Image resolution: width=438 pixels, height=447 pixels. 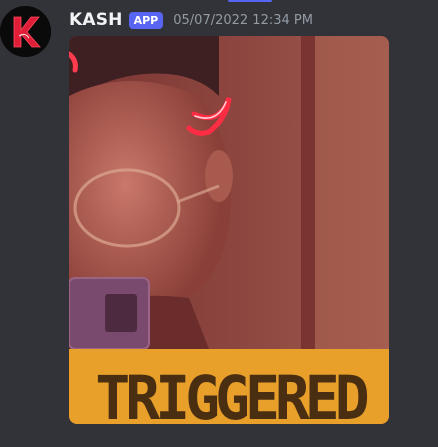 I want to click on avatar, so click(x=25, y=31).